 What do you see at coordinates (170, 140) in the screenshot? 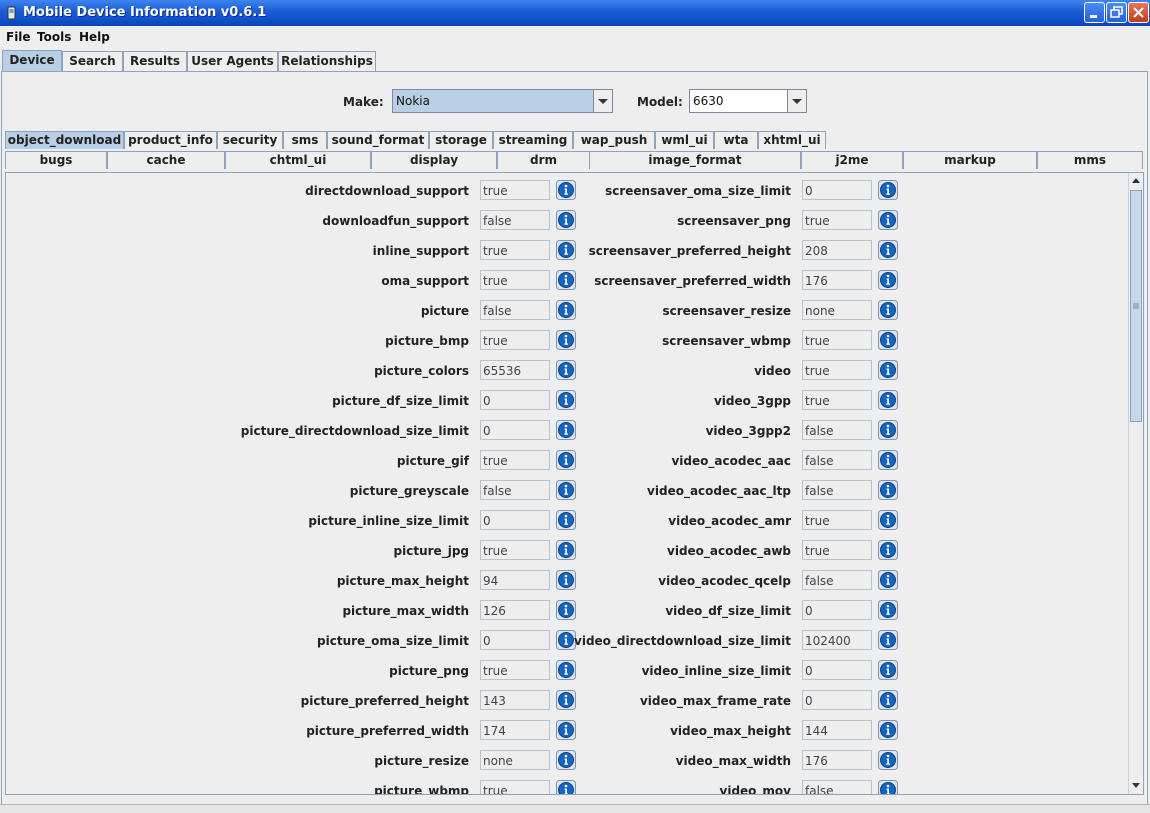
I see `subtab-product-info: product_info` at bounding box center [170, 140].